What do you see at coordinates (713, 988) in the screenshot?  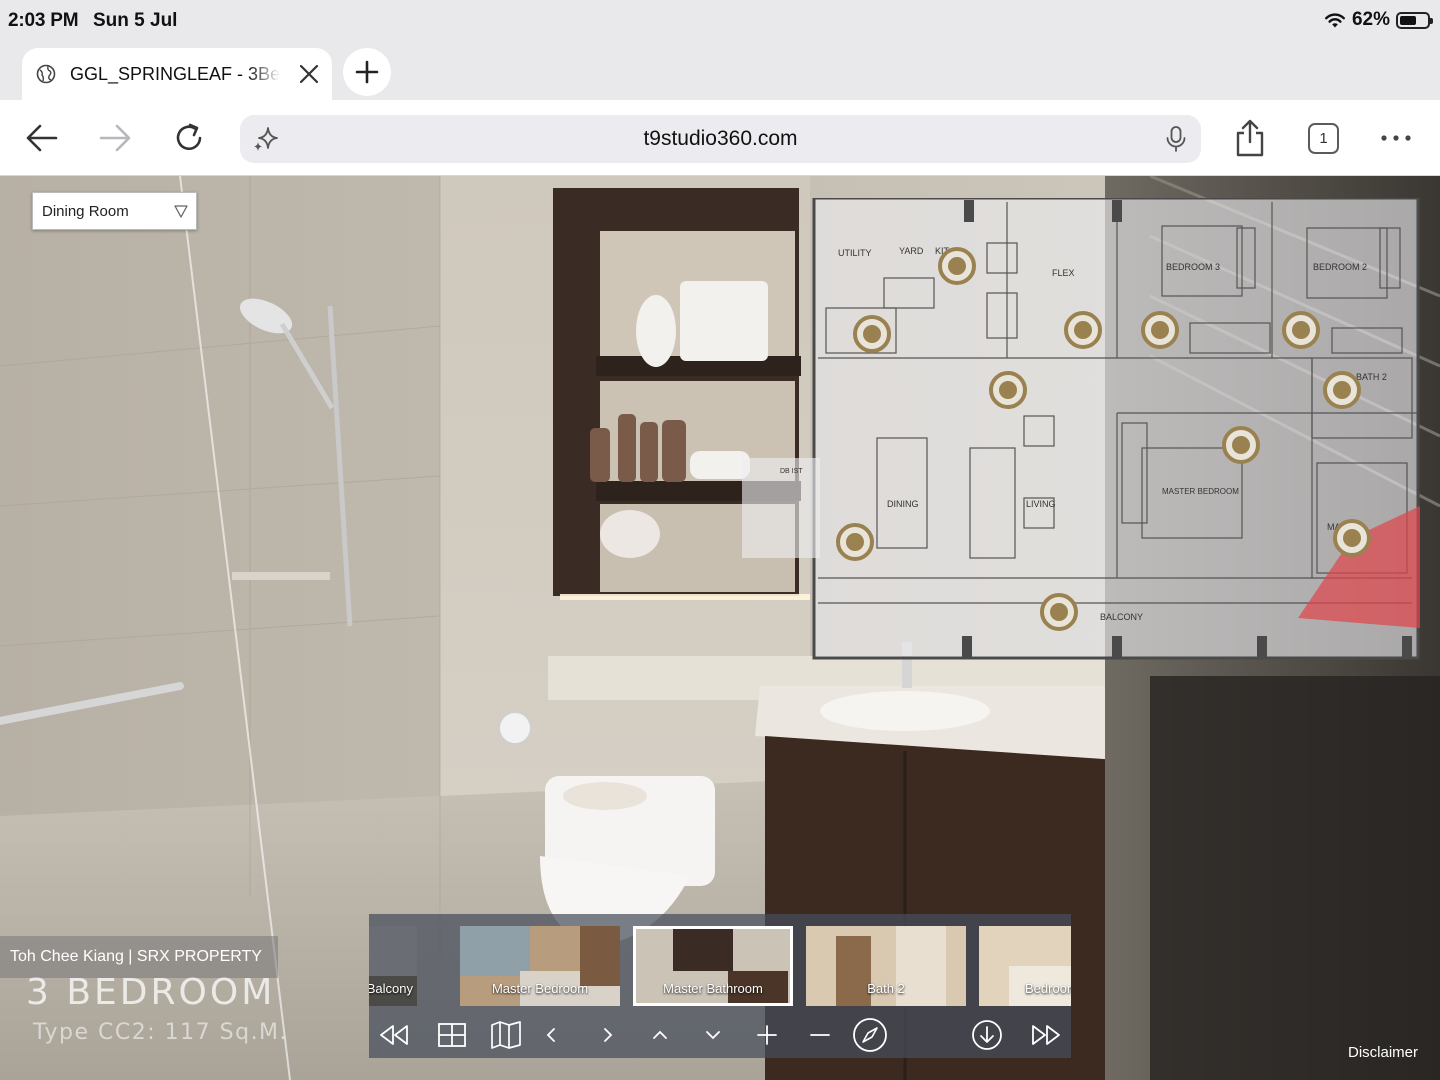 I see `thumbnail-label: Master Bathroom` at bounding box center [713, 988].